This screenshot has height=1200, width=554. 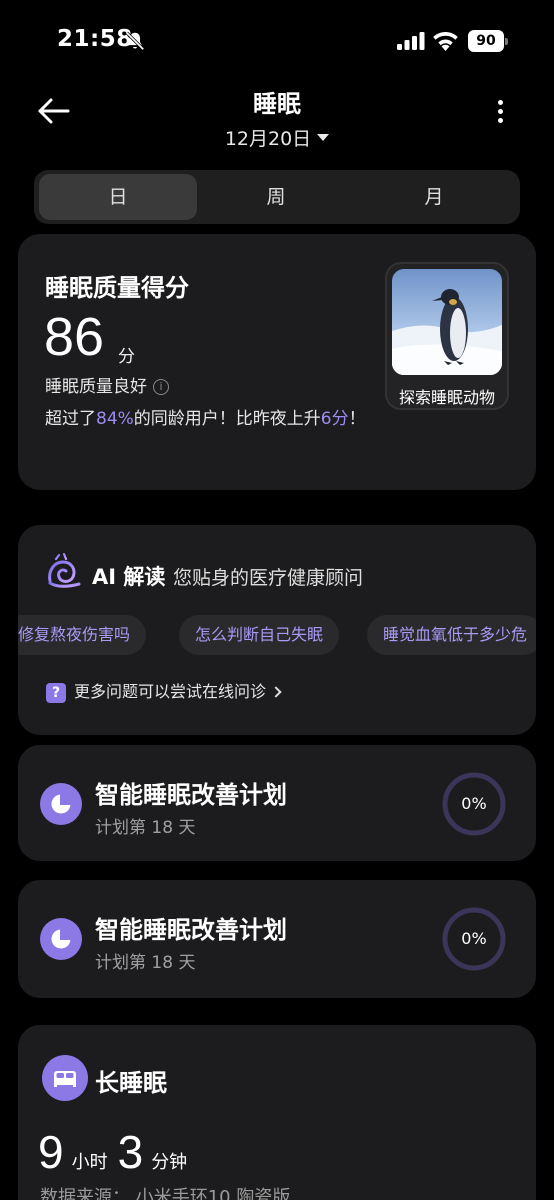 What do you see at coordinates (70, 419) in the screenshot?
I see `desc-pre: 超过了` at bounding box center [70, 419].